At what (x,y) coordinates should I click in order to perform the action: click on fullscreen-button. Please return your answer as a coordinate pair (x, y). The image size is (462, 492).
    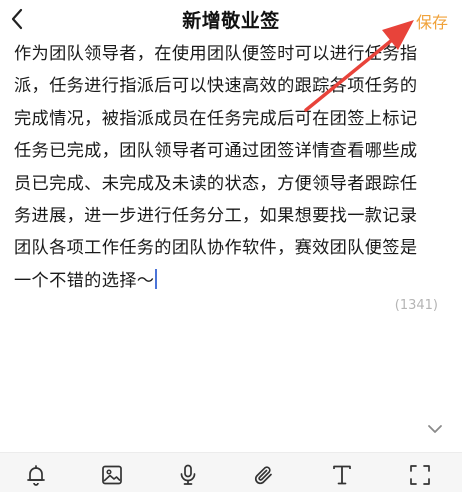
    Looking at the image, I should click on (420, 475).